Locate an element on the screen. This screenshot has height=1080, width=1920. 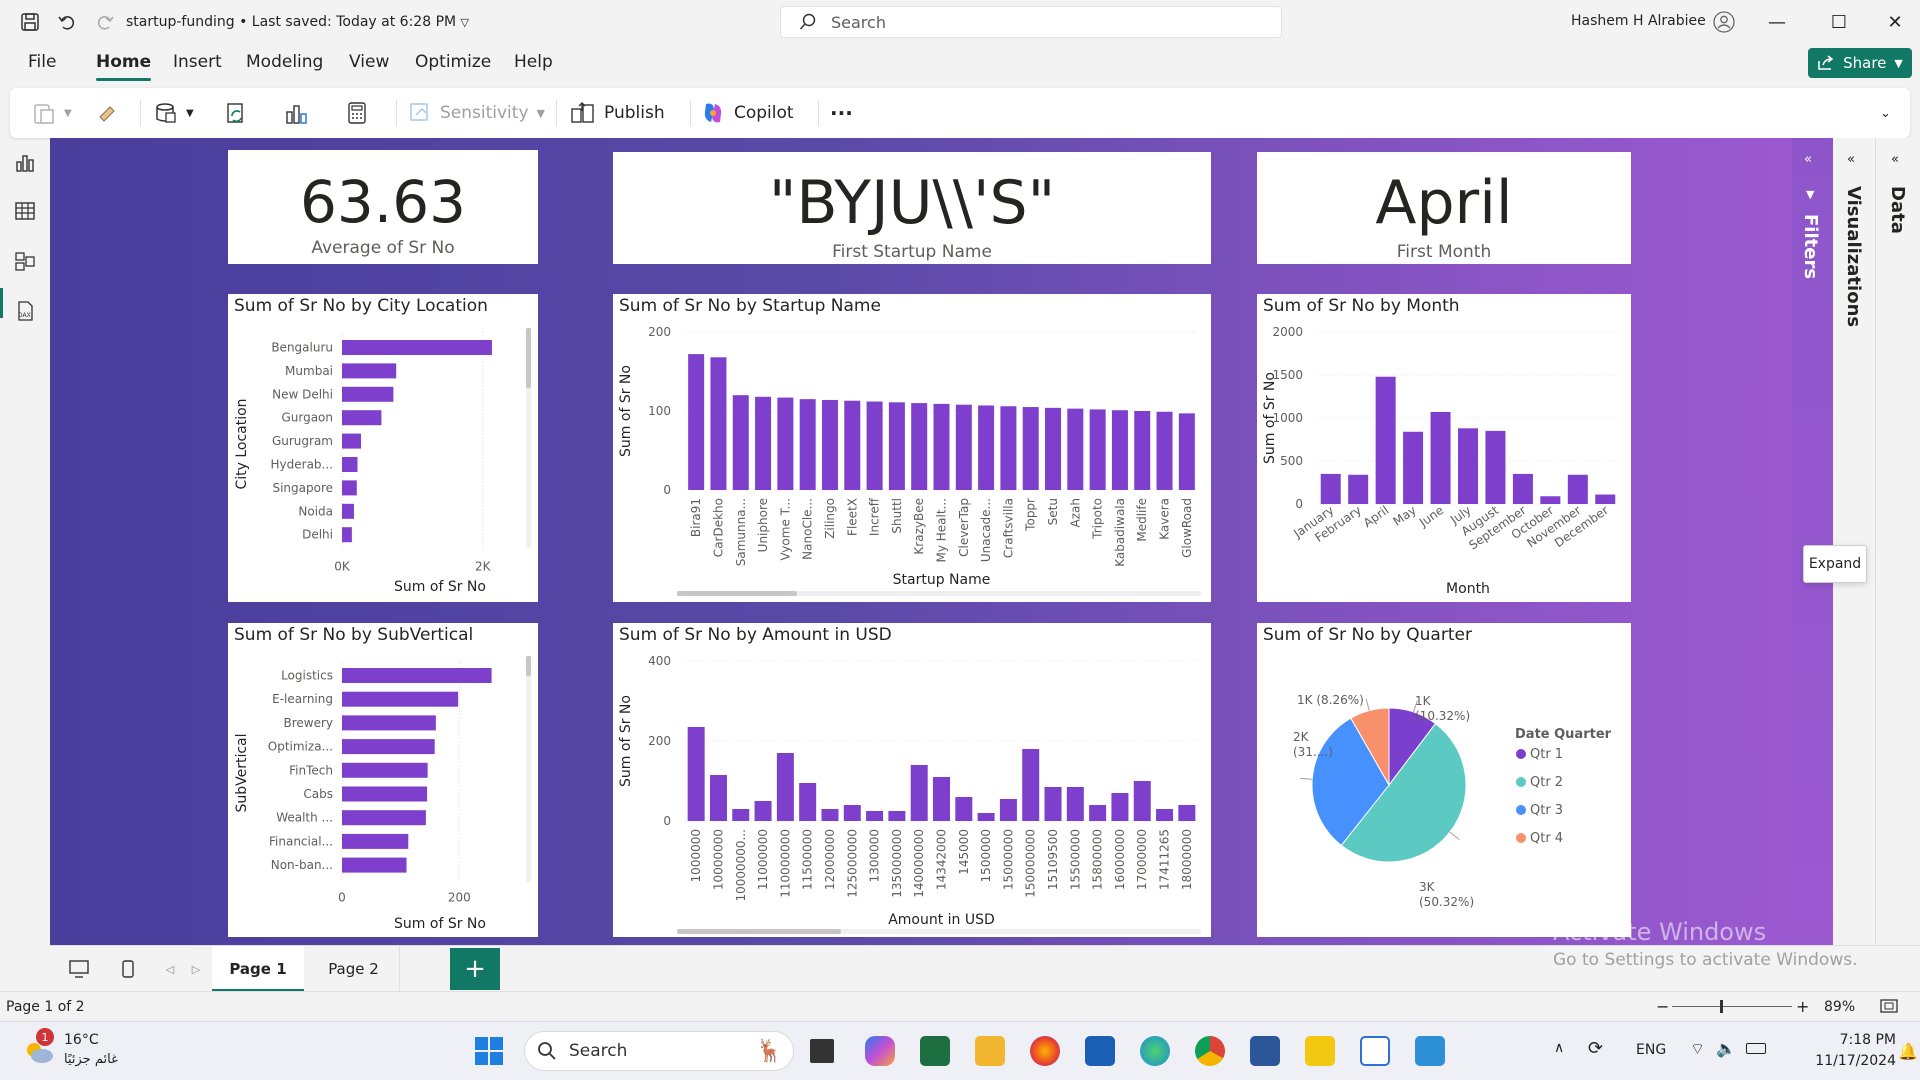
collapse-ribbon-icon: ⌄ is located at coordinates (1885, 113).